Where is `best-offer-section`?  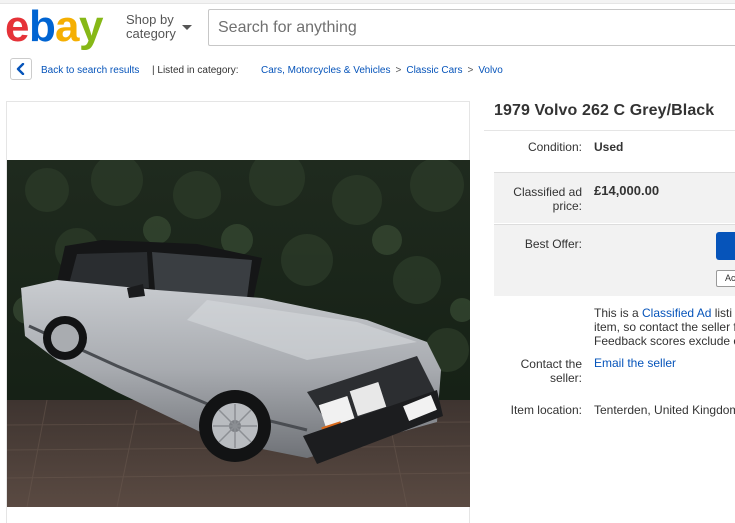 best-offer-section is located at coordinates (614, 260).